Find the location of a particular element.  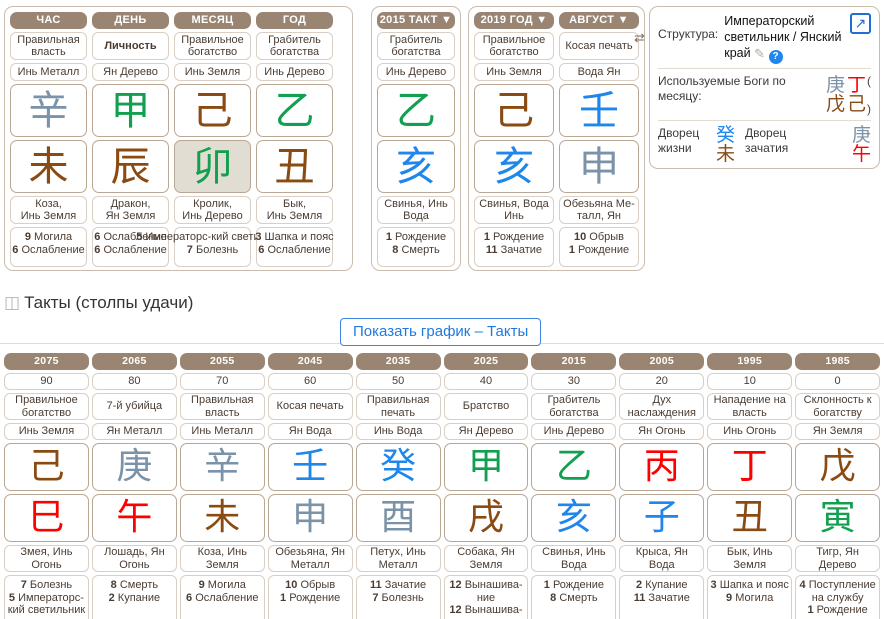

luck-earthly-branch-glyph: 子 is located at coordinates (662, 518).